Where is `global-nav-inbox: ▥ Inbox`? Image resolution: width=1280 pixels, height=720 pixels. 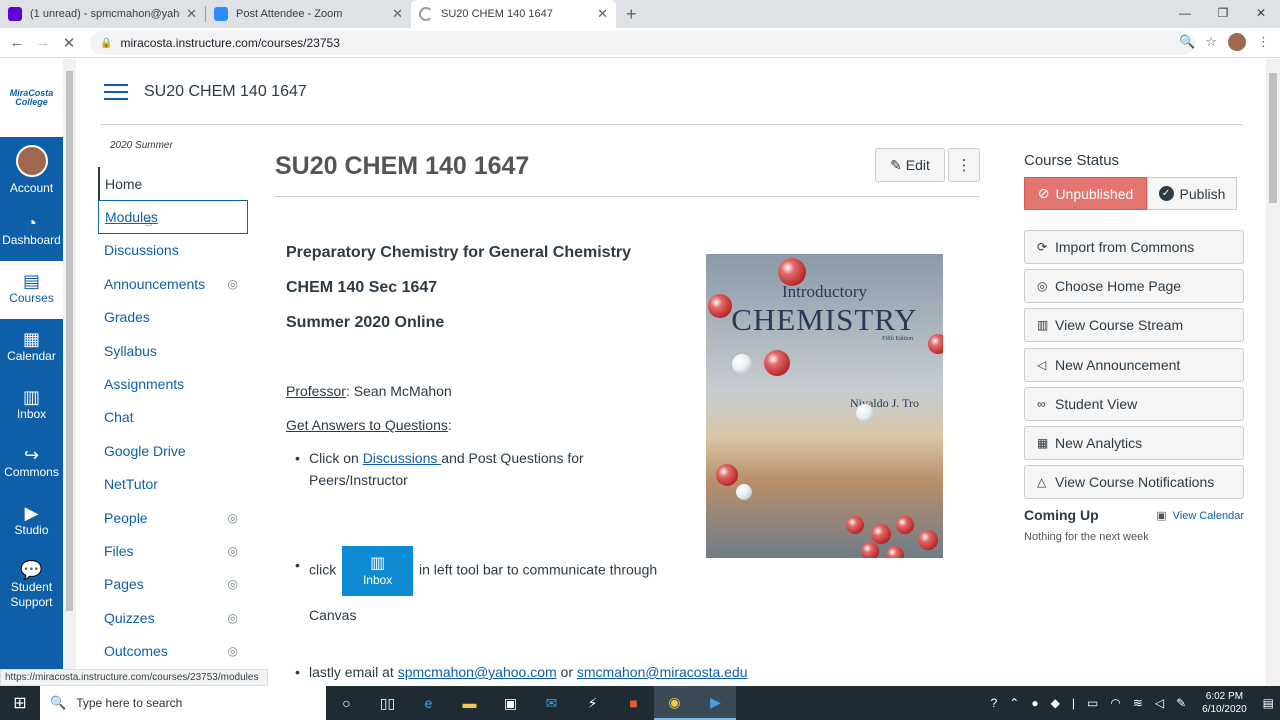 global-nav-inbox: ▥ Inbox is located at coordinates (31, 406).